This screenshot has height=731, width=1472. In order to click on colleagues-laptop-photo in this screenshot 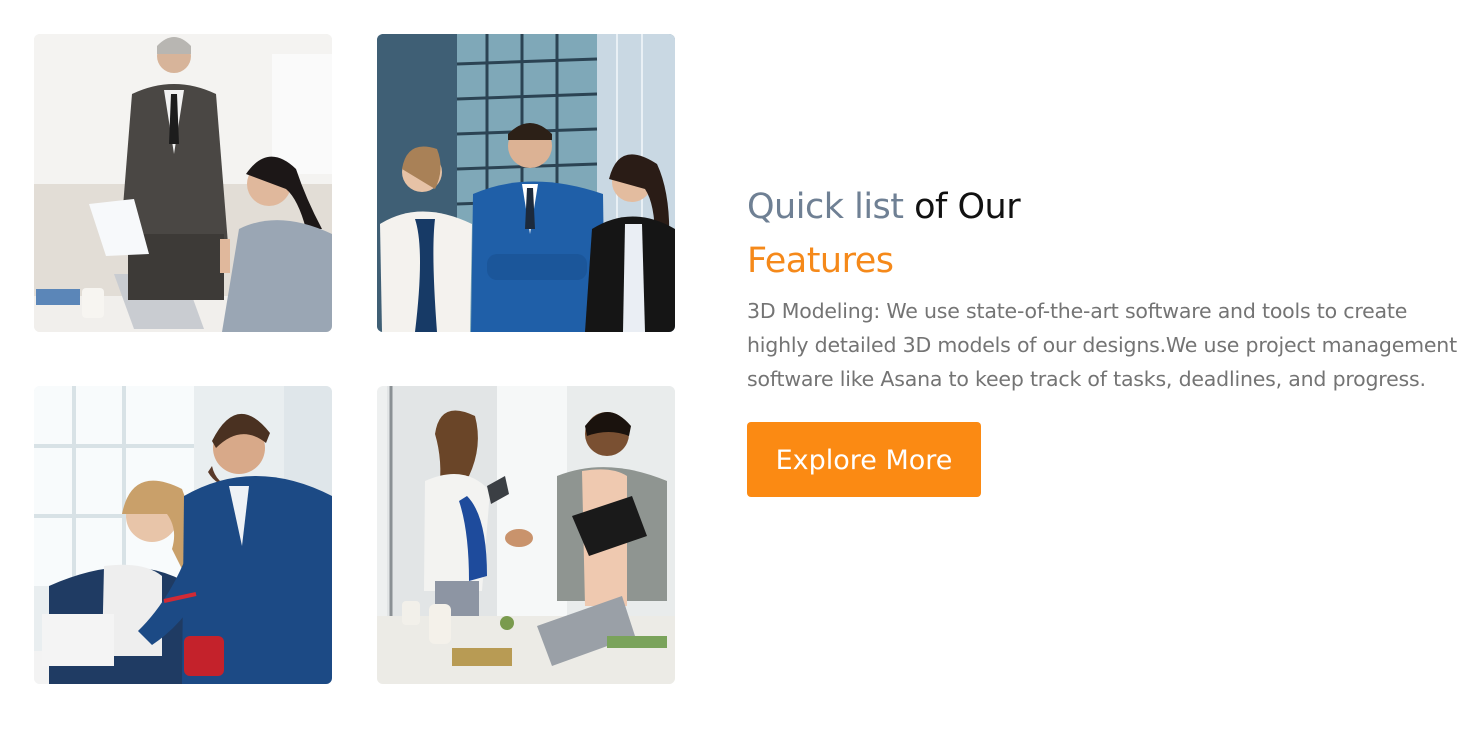, I will do `click(183, 535)`.